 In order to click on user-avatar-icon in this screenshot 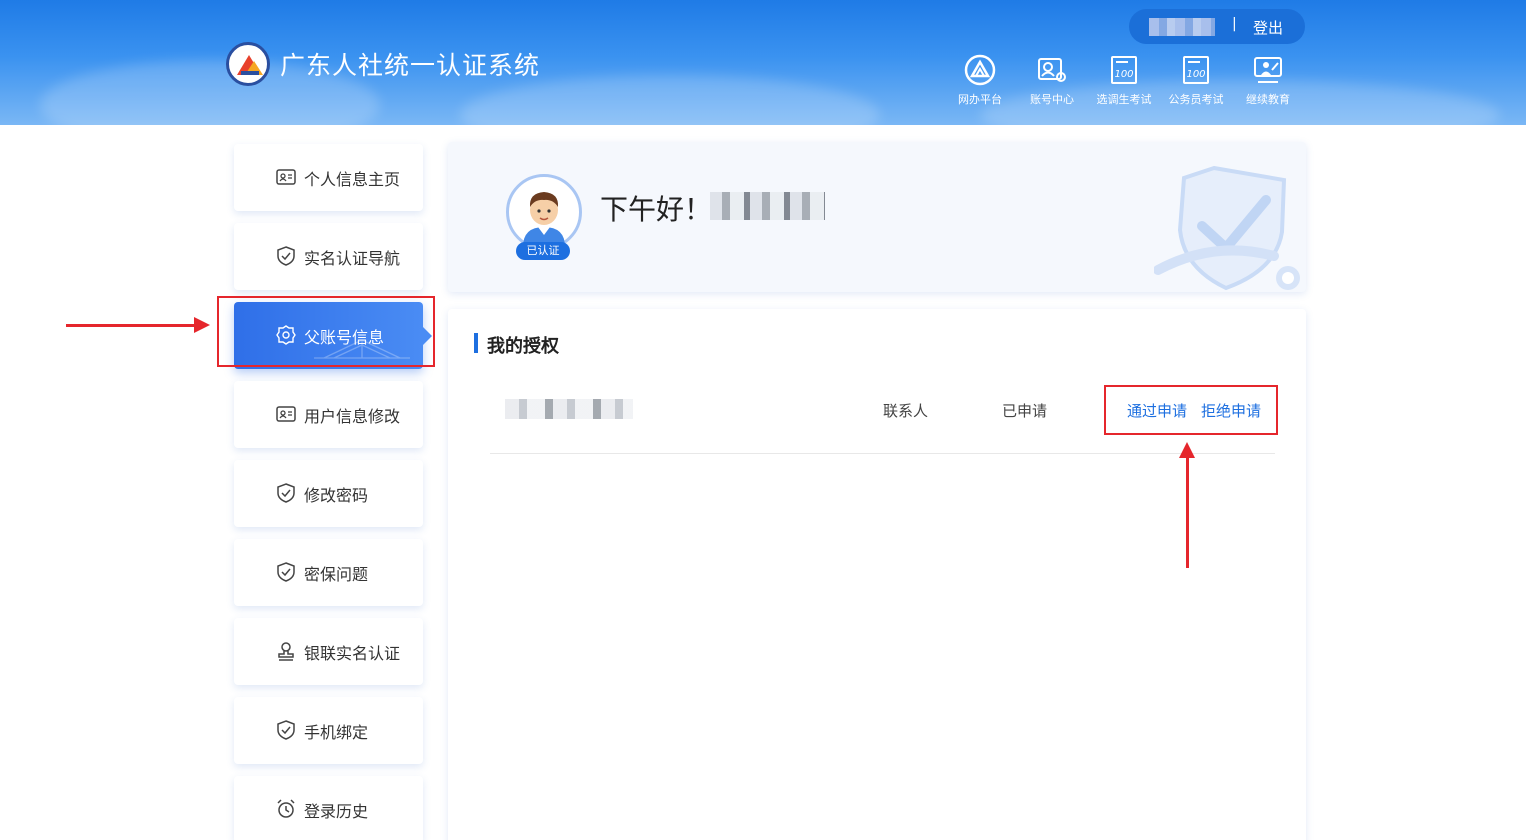, I will do `click(544, 212)`.